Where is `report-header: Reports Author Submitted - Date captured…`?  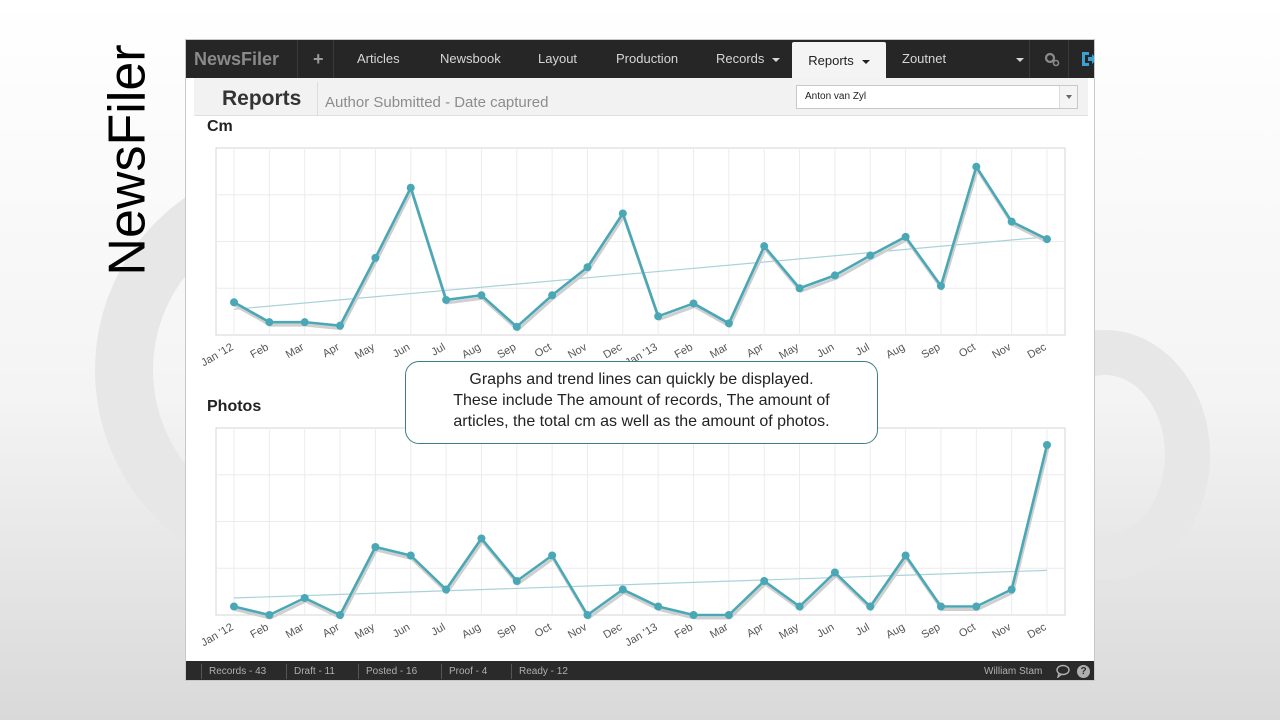
report-header: Reports Author Submitted - Date captured… is located at coordinates (641, 97).